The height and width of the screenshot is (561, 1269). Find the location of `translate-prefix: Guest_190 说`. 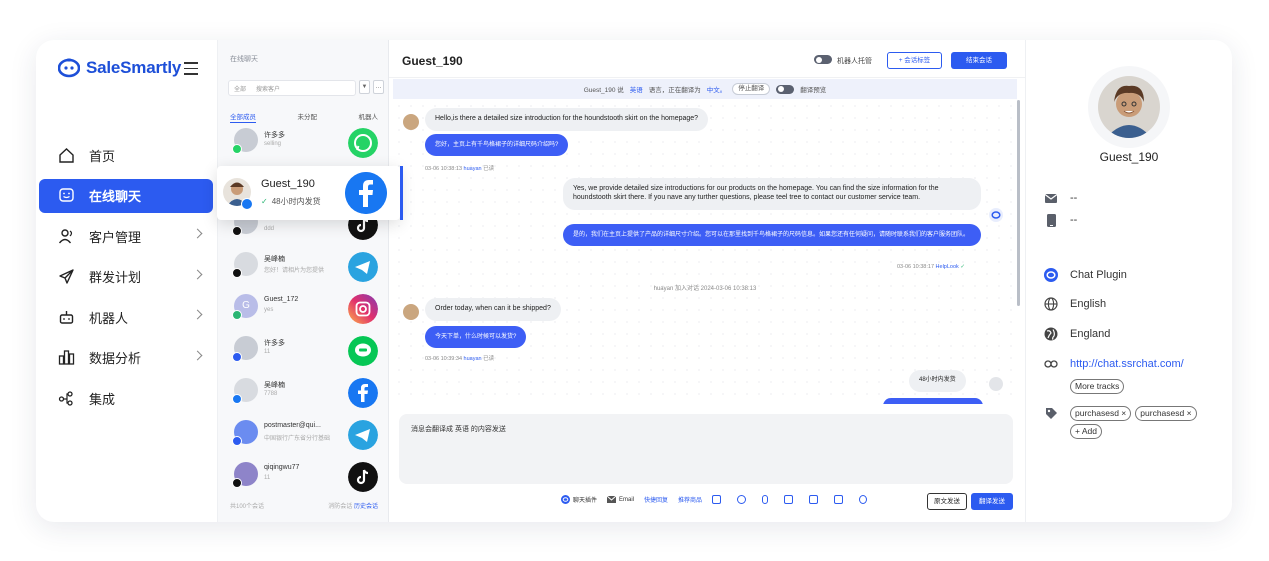

translate-prefix: Guest_190 说 is located at coordinates (603, 90).